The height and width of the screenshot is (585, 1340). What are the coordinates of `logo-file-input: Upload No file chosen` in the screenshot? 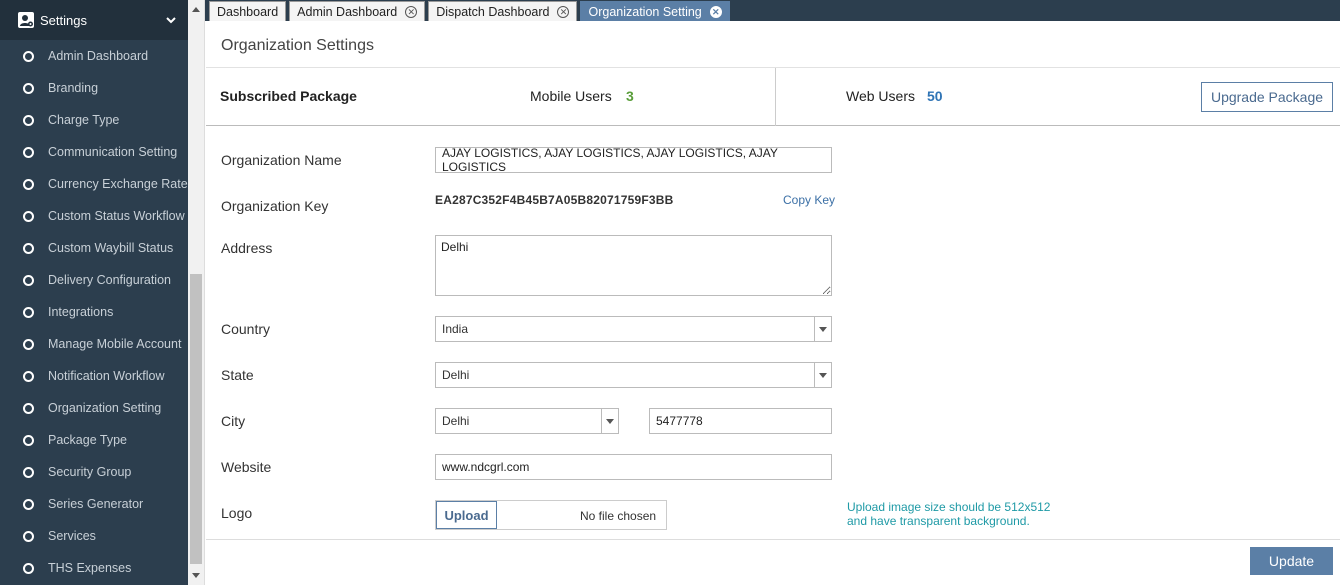 It's located at (551, 515).